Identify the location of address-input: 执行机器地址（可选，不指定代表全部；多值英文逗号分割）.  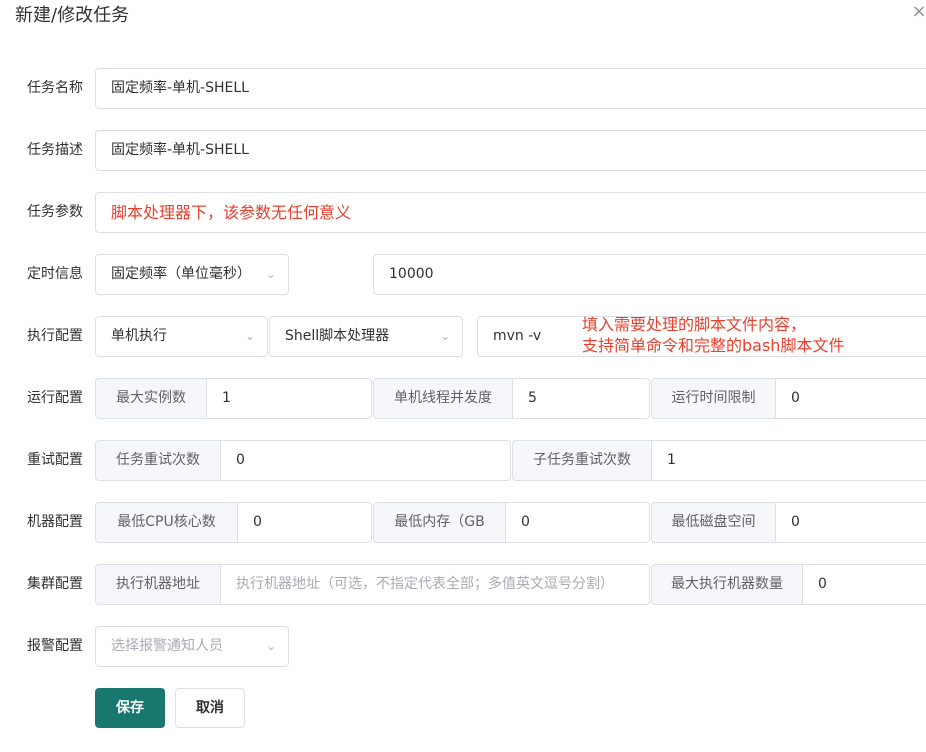
(435, 584).